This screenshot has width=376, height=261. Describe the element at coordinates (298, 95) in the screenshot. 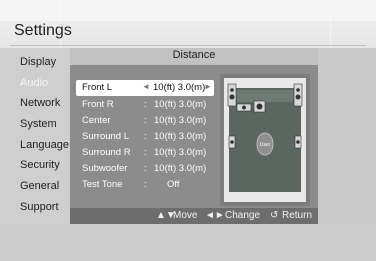

I see `front-right-speaker-icon` at that location.